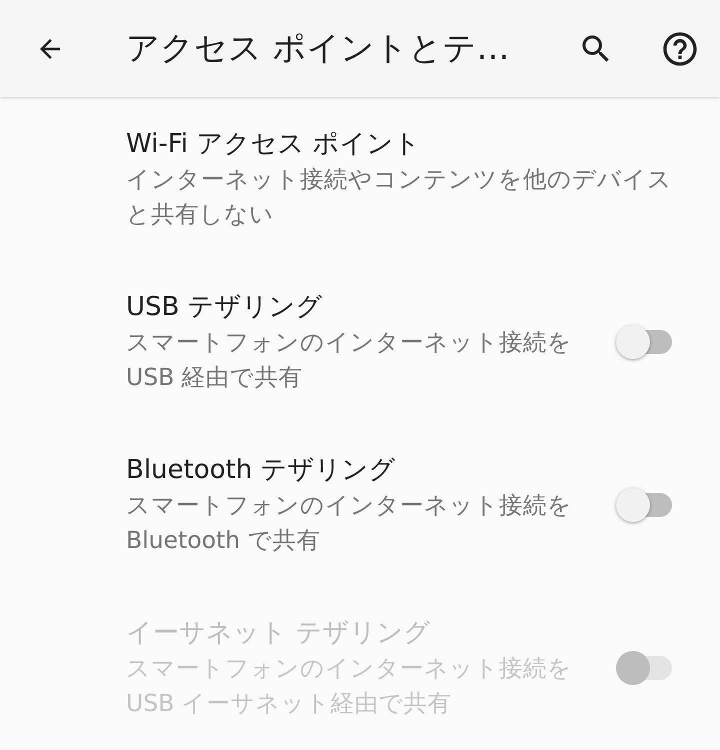  I want to click on setting-title: Bluetooth テザリング, so click(261, 470).